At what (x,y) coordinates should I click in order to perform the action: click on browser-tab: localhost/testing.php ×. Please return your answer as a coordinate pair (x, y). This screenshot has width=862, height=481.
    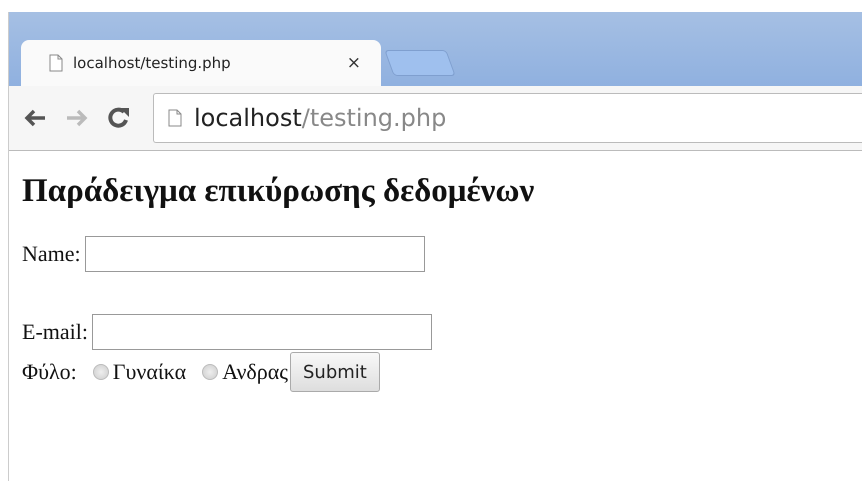
    Looking at the image, I should click on (201, 63).